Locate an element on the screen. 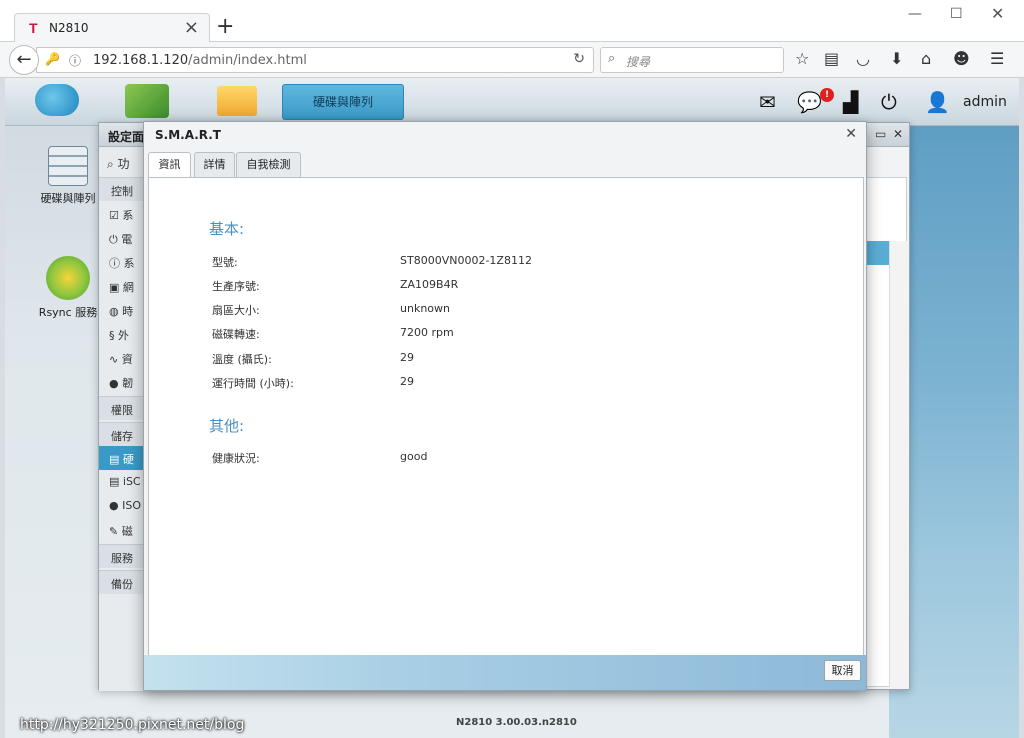 This screenshot has width=1024, height=738. sidebar-section-backup: 備份 is located at coordinates (121, 582).